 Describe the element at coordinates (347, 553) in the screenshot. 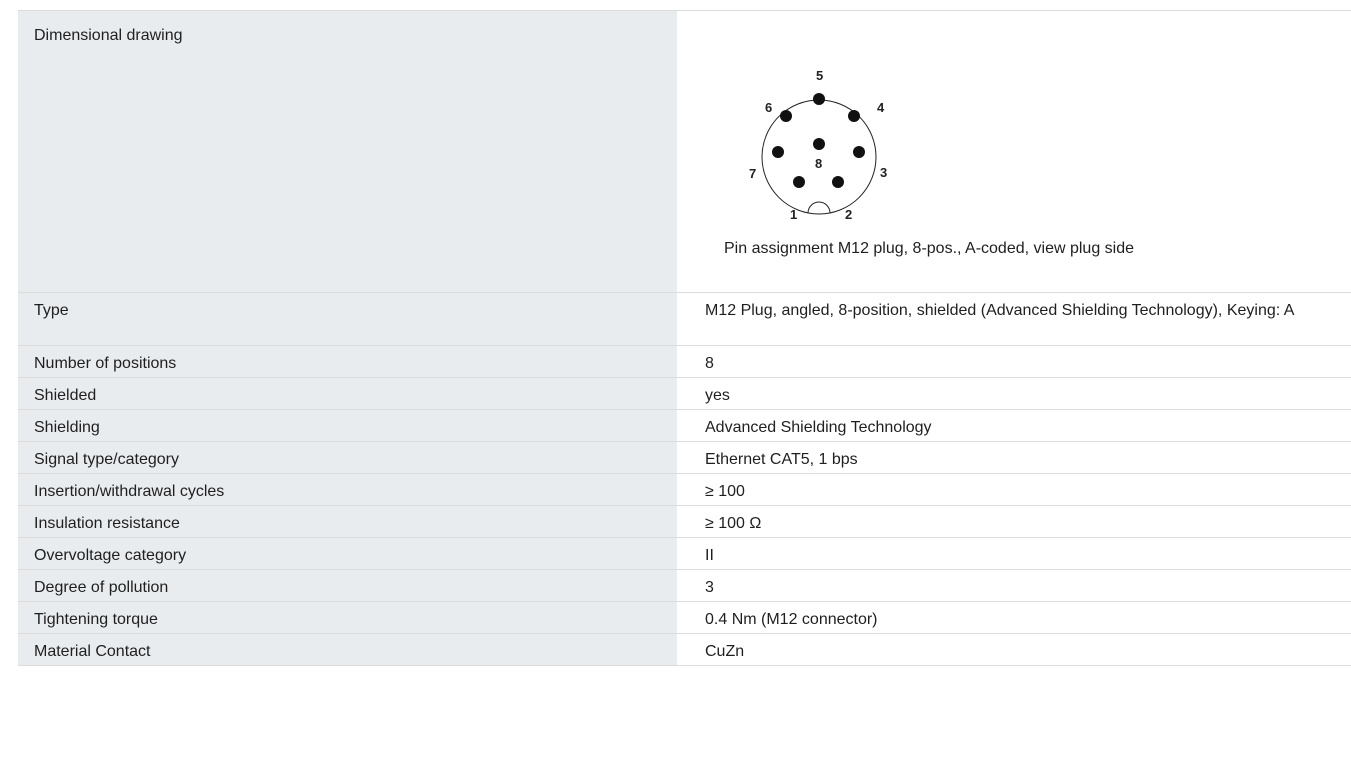

I see `spec-label: Overvoltage category` at that location.